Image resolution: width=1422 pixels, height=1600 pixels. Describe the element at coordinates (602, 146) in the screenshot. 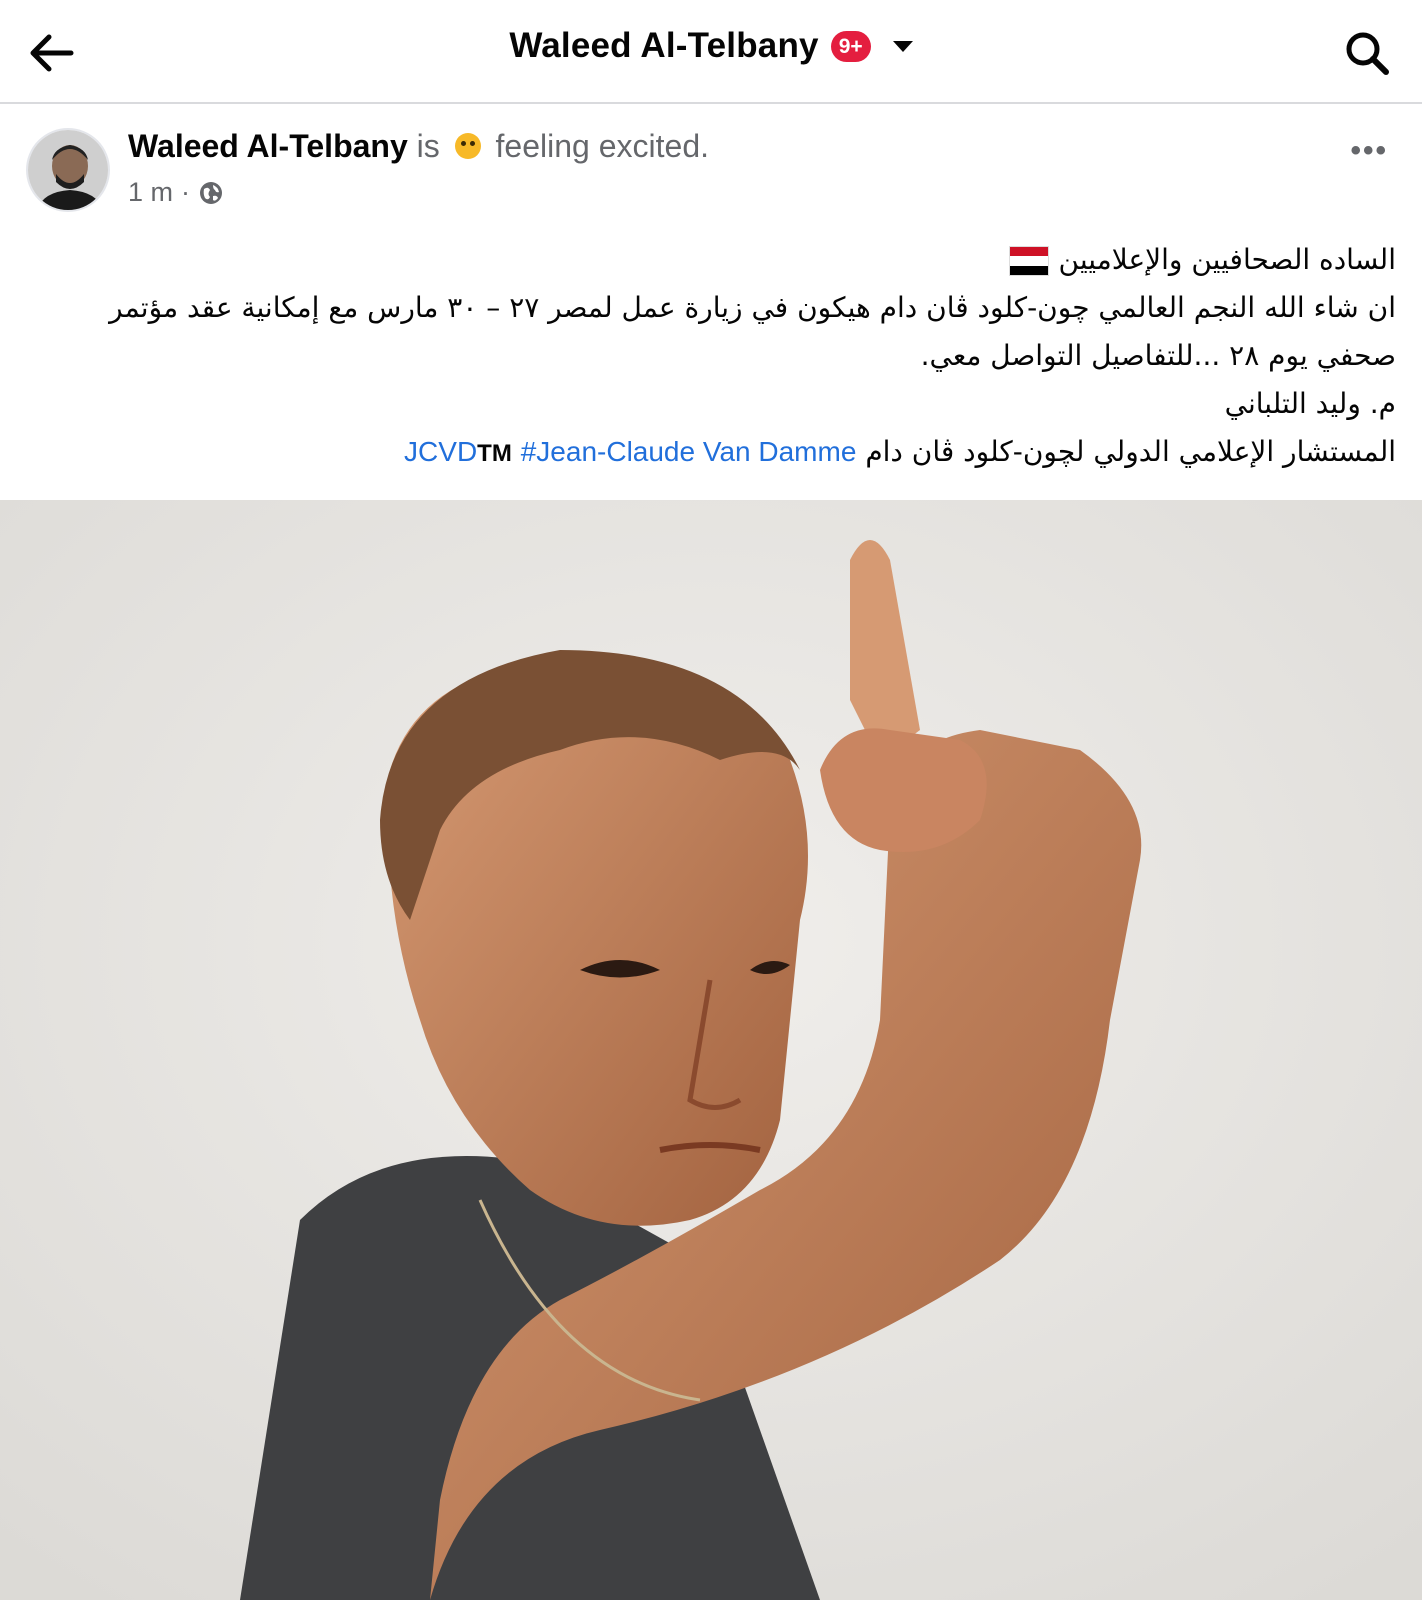

I see `feeling-text: feeling excited.` at that location.